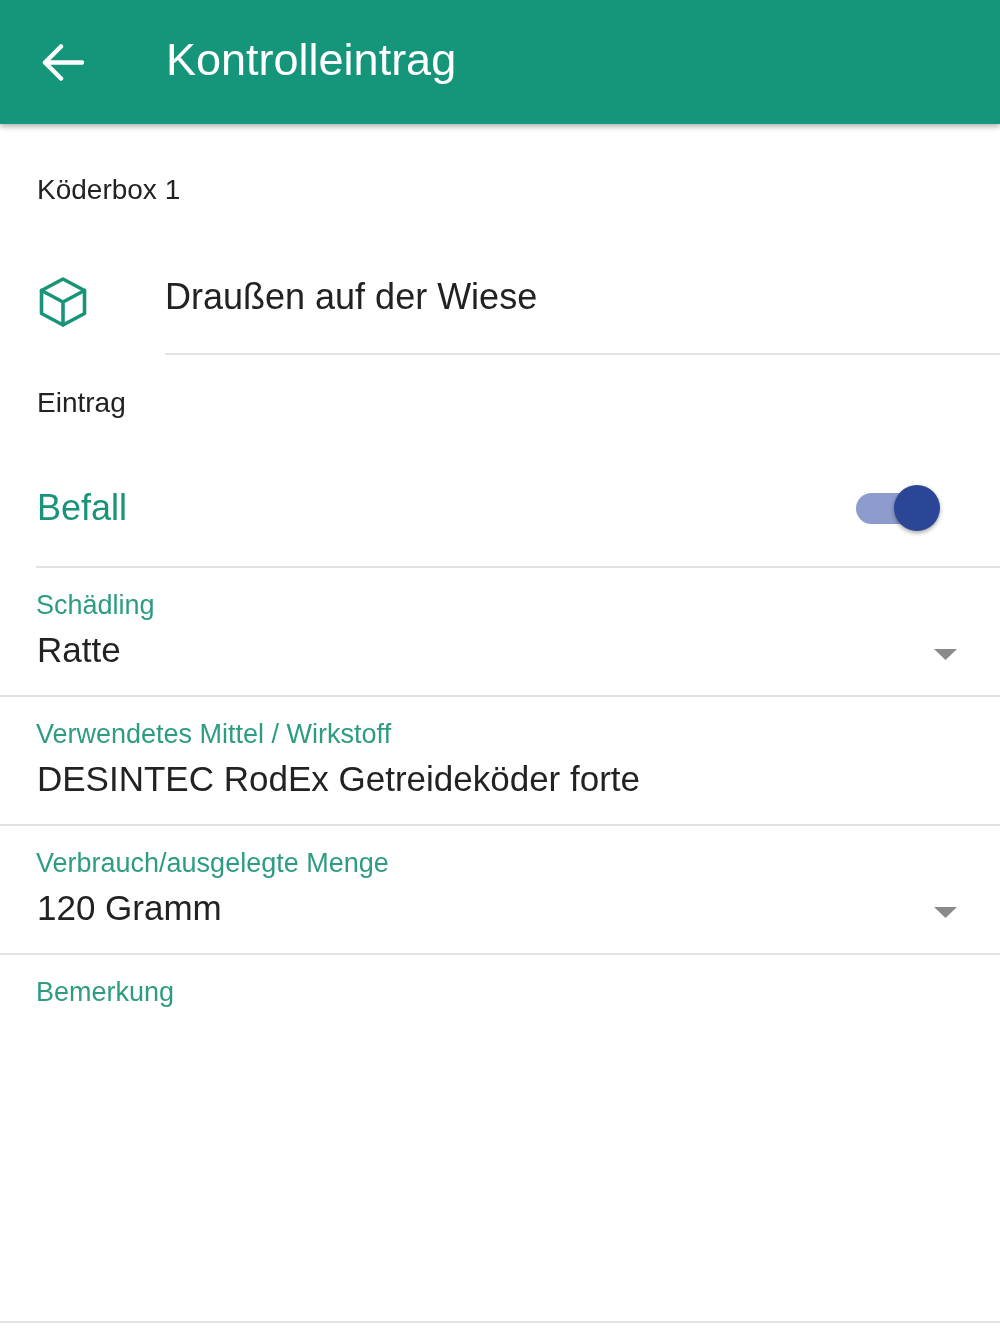 Image resolution: width=1000 pixels, height=1334 pixels. I want to click on dropdown-field: Schädling Ratte, so click(500, 632).